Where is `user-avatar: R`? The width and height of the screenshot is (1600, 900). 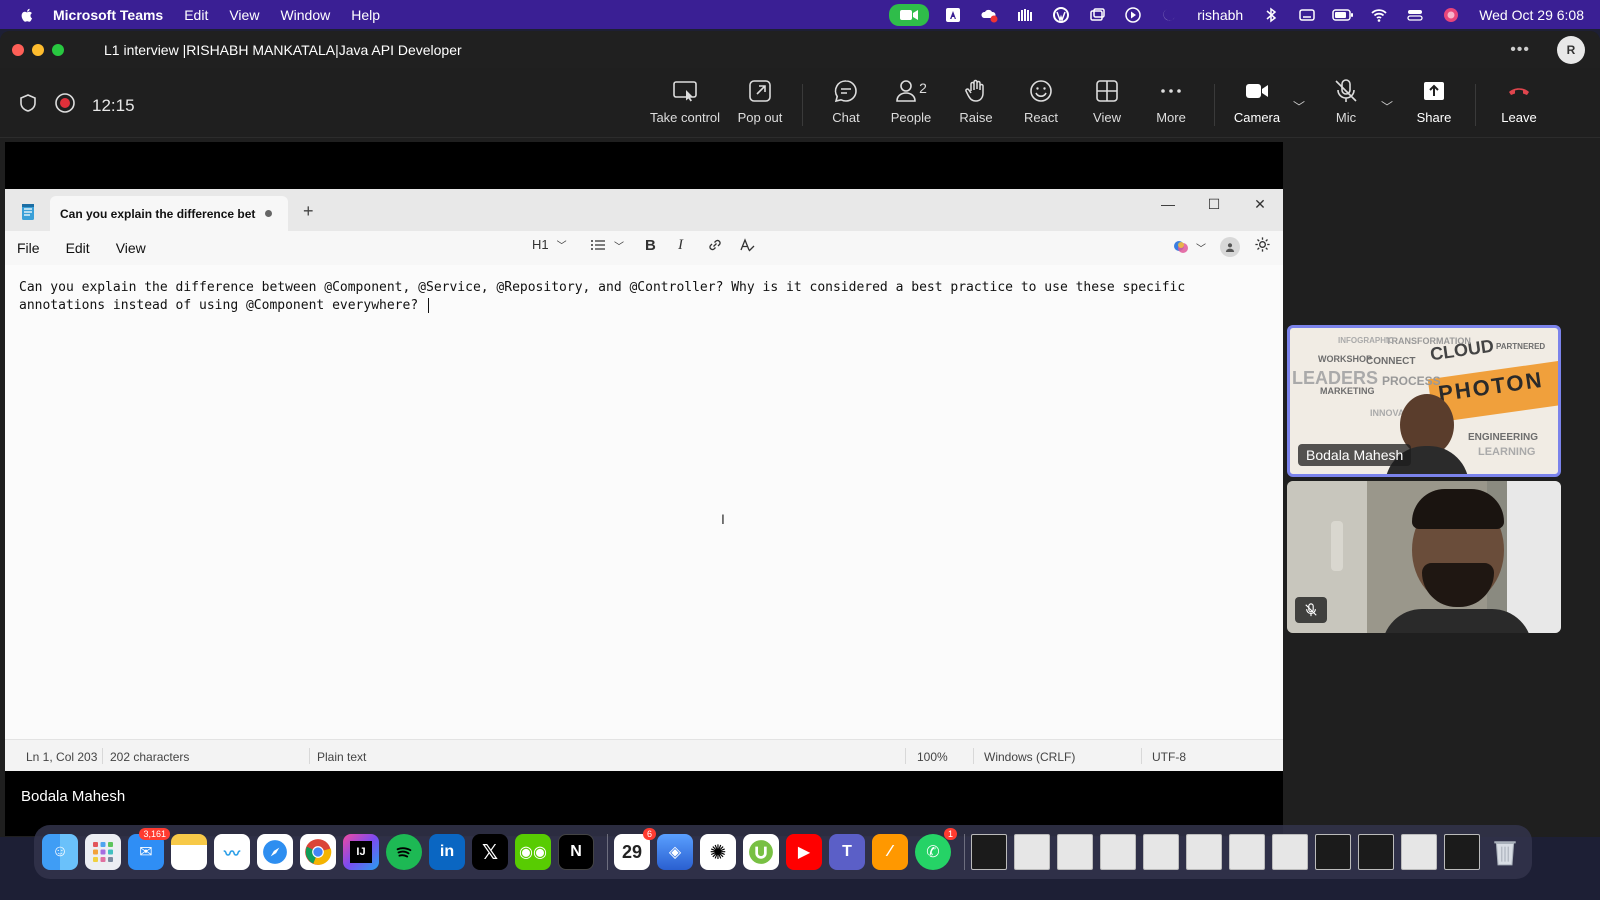
user-avatar: R is located at coordinates (1571, 50).